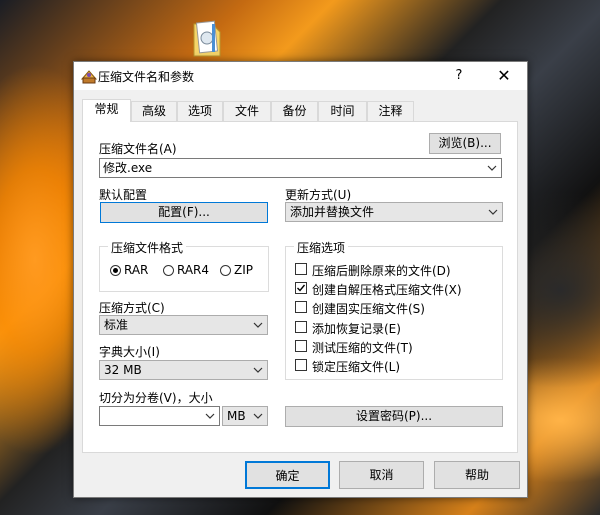 The width and height of the screenshot is (600, 515). Describe the element at coordinates (301, 307) in the screenshot. I see `option-solid-checkbox` at that location.